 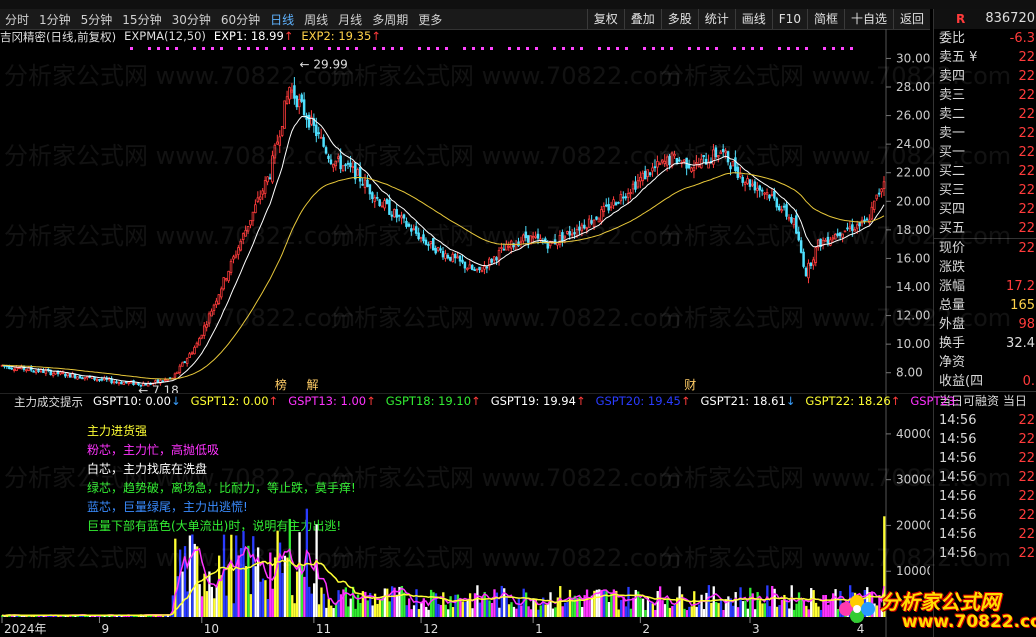 What do you see at coordinates (825, 19) in the screenshot?
I see `toolbar-button: 简框` at bounding box center [825, 19].